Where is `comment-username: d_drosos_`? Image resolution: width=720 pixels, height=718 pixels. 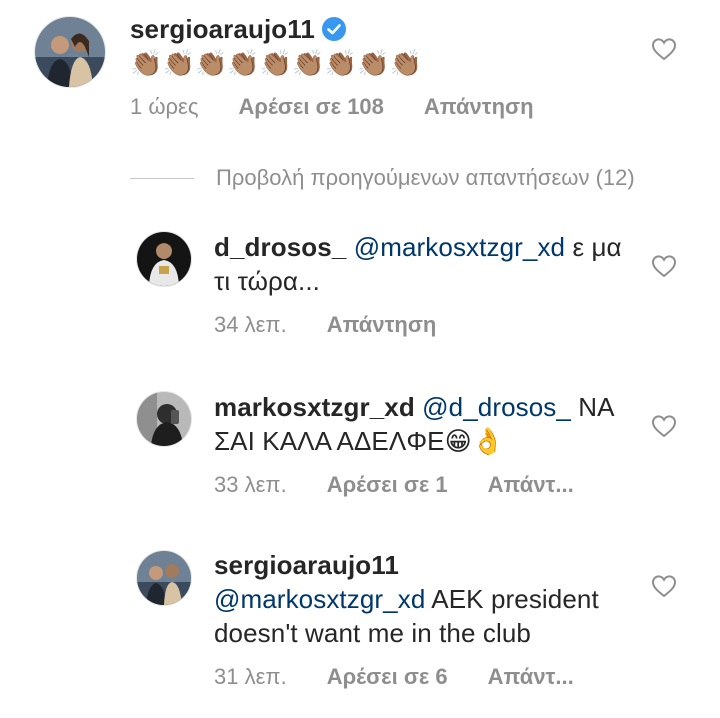
comment-username: d_drosos_ is located at coordinates (280, 247).